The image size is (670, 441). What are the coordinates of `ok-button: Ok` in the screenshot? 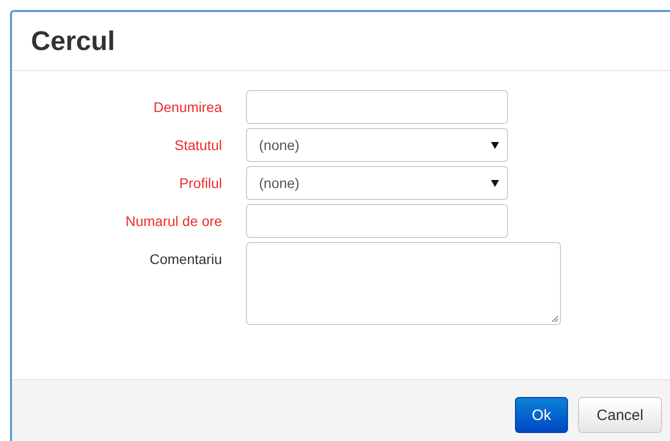 It's located at (541, 415).